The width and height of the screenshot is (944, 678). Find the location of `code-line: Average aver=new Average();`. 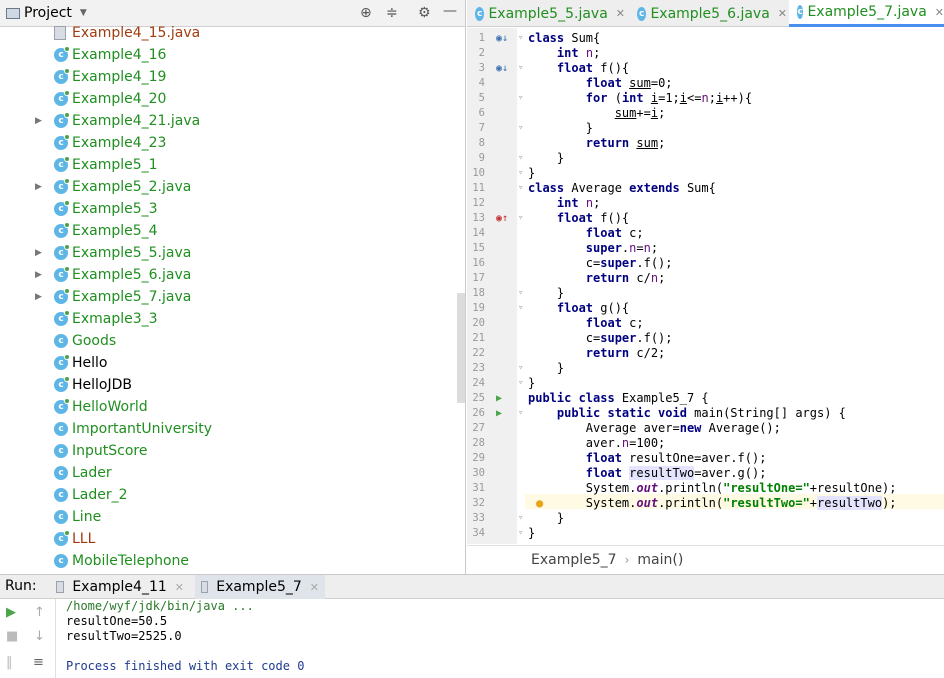

code-line: Average aver=new Average(); is located at coordinates (654, 428).